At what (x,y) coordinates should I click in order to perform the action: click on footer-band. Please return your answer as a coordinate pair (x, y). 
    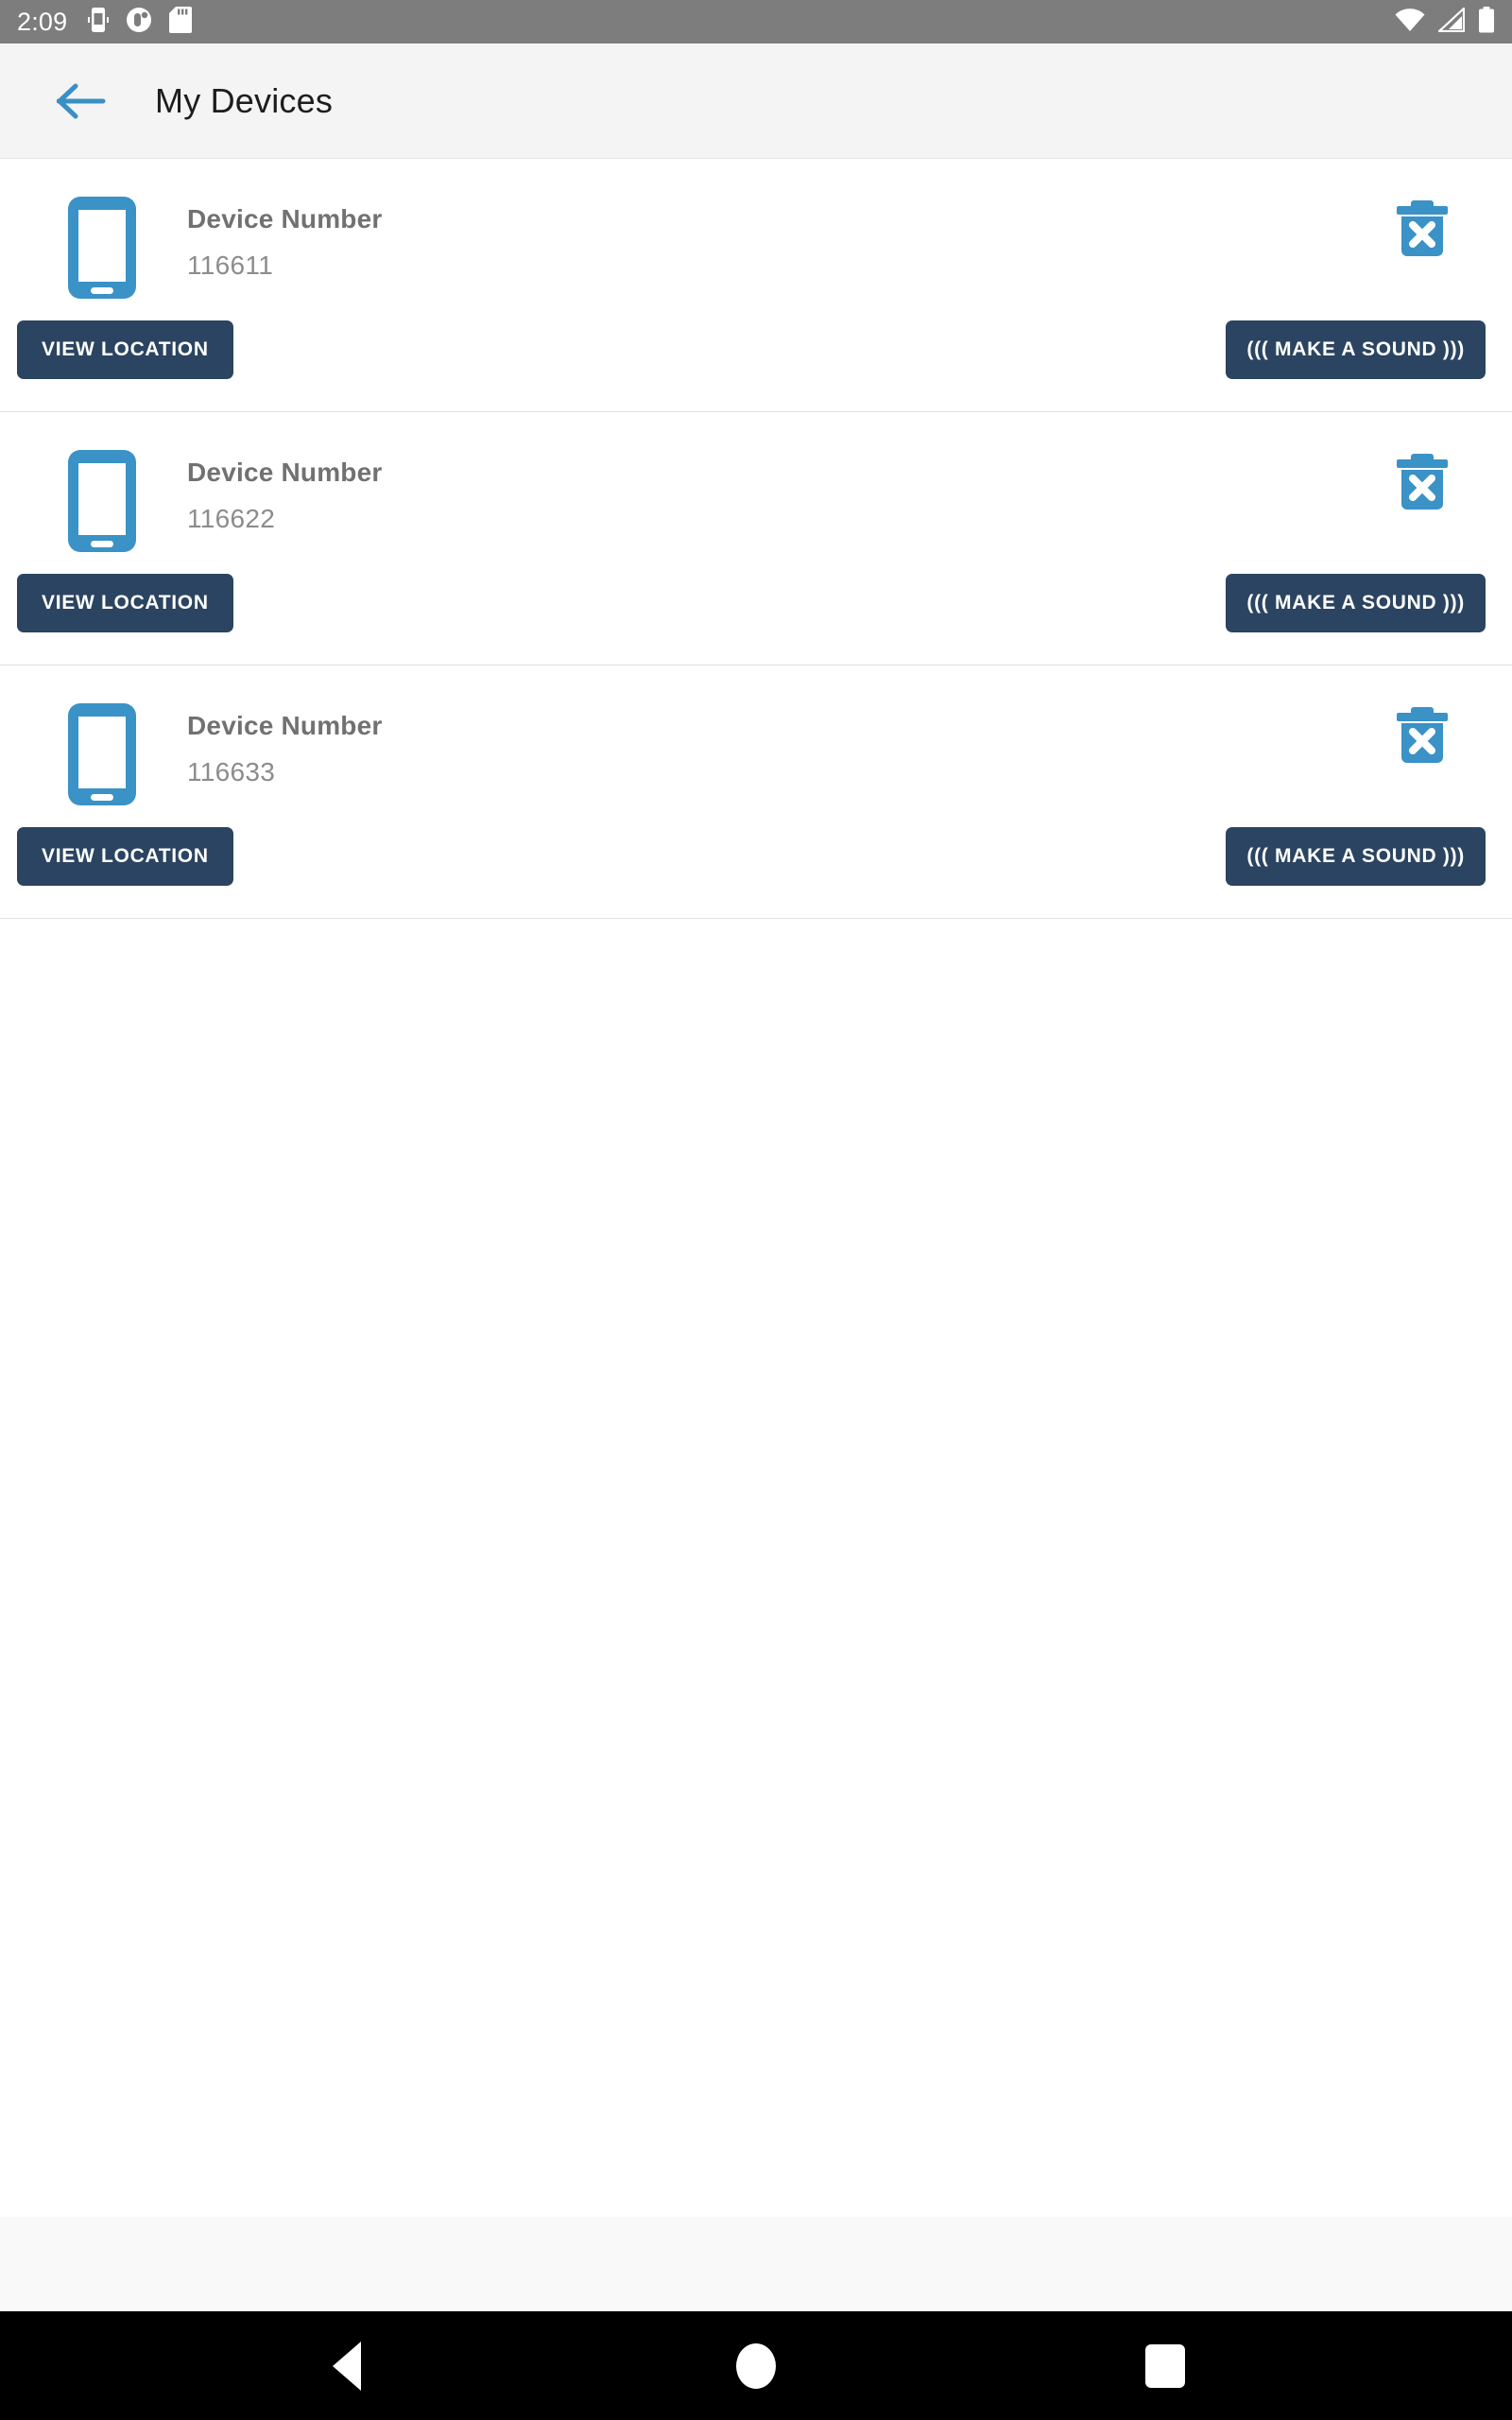
    Looking at the image, I should click on (756, 2264).